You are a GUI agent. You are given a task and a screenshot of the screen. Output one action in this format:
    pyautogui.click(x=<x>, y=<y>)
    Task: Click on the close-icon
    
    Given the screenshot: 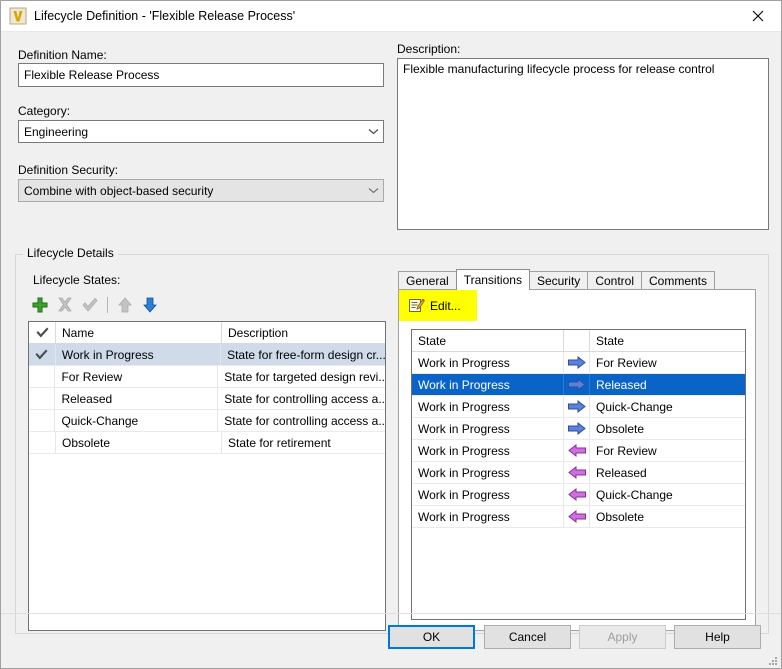 What is the action you would take?
    pyautogui.click(x=758, y=16)
    